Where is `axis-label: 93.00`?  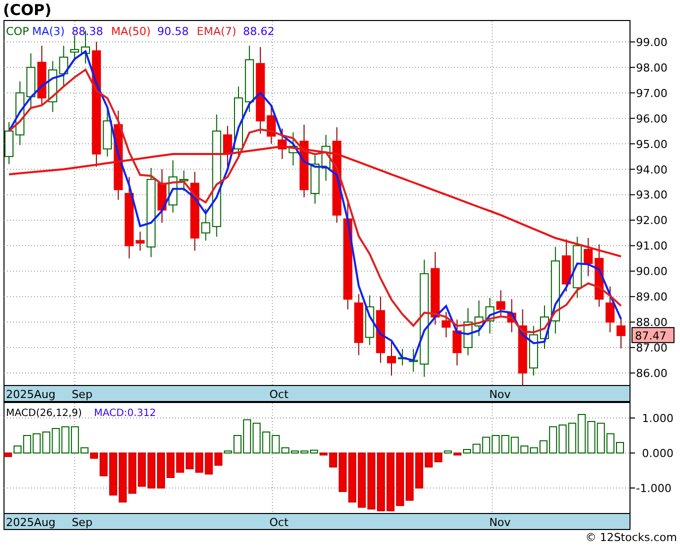
axis-label: 93.00 is located at coordinates (652, 195).